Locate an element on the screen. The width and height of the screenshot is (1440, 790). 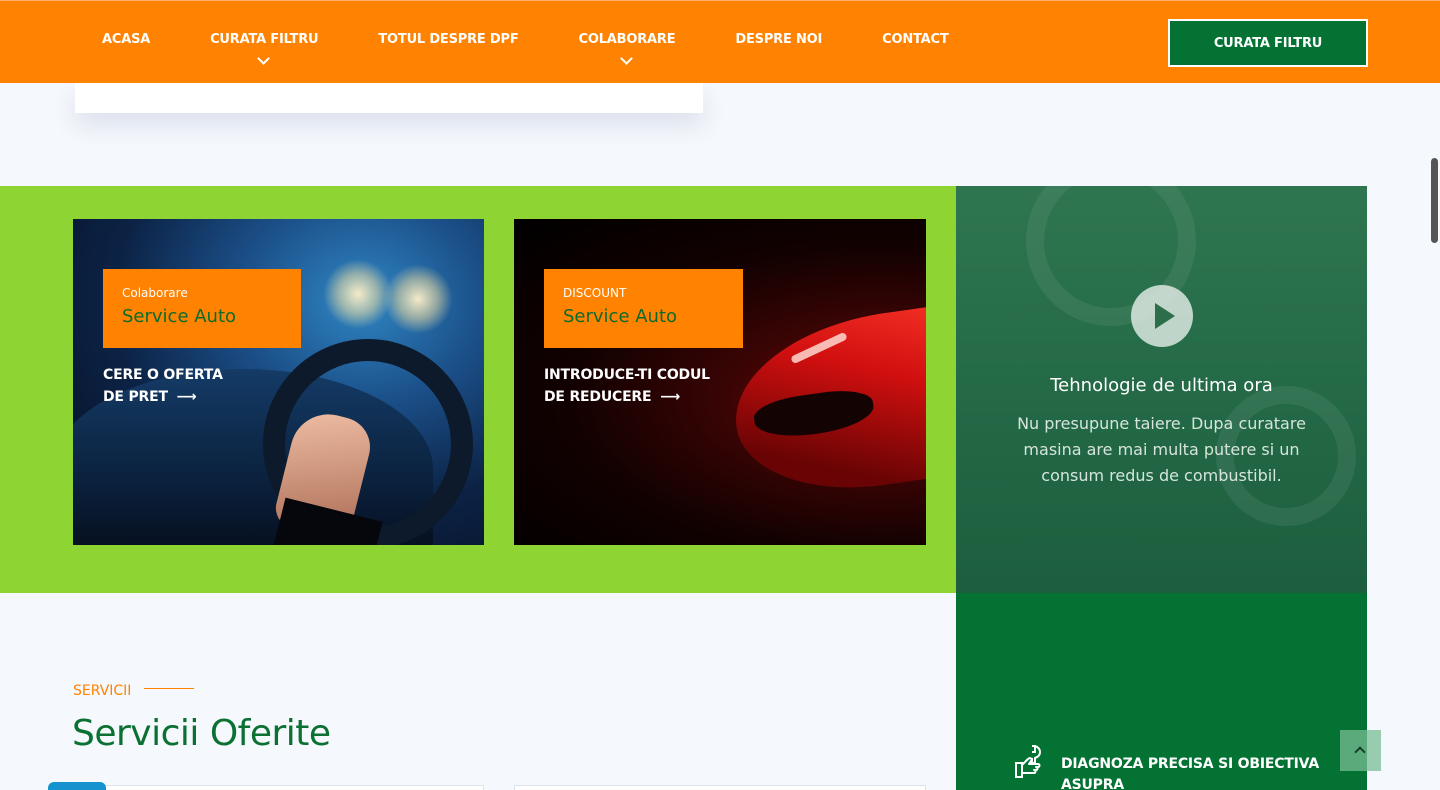
nav-label: ACASA is located at coordinates (126, 39).